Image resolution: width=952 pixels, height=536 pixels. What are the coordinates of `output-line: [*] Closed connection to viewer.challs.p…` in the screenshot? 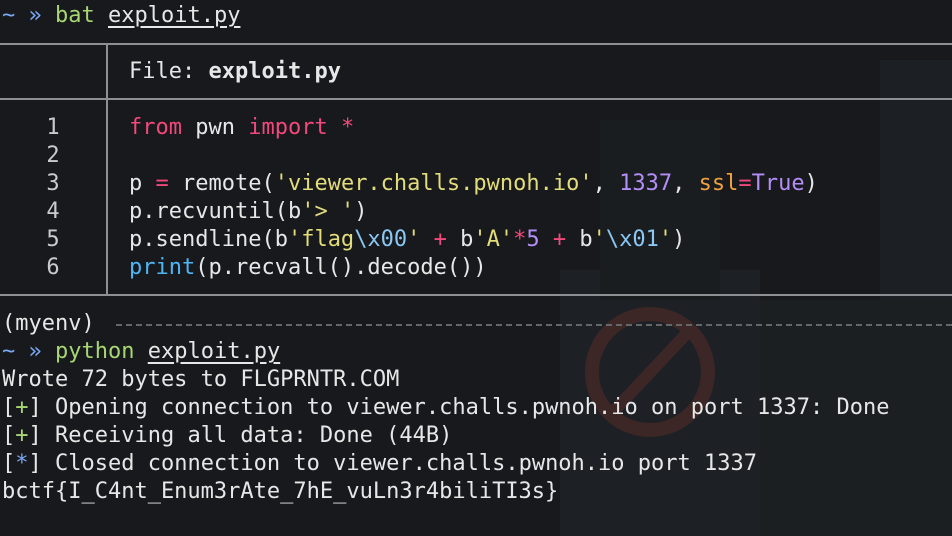 It's located at (379, 464).